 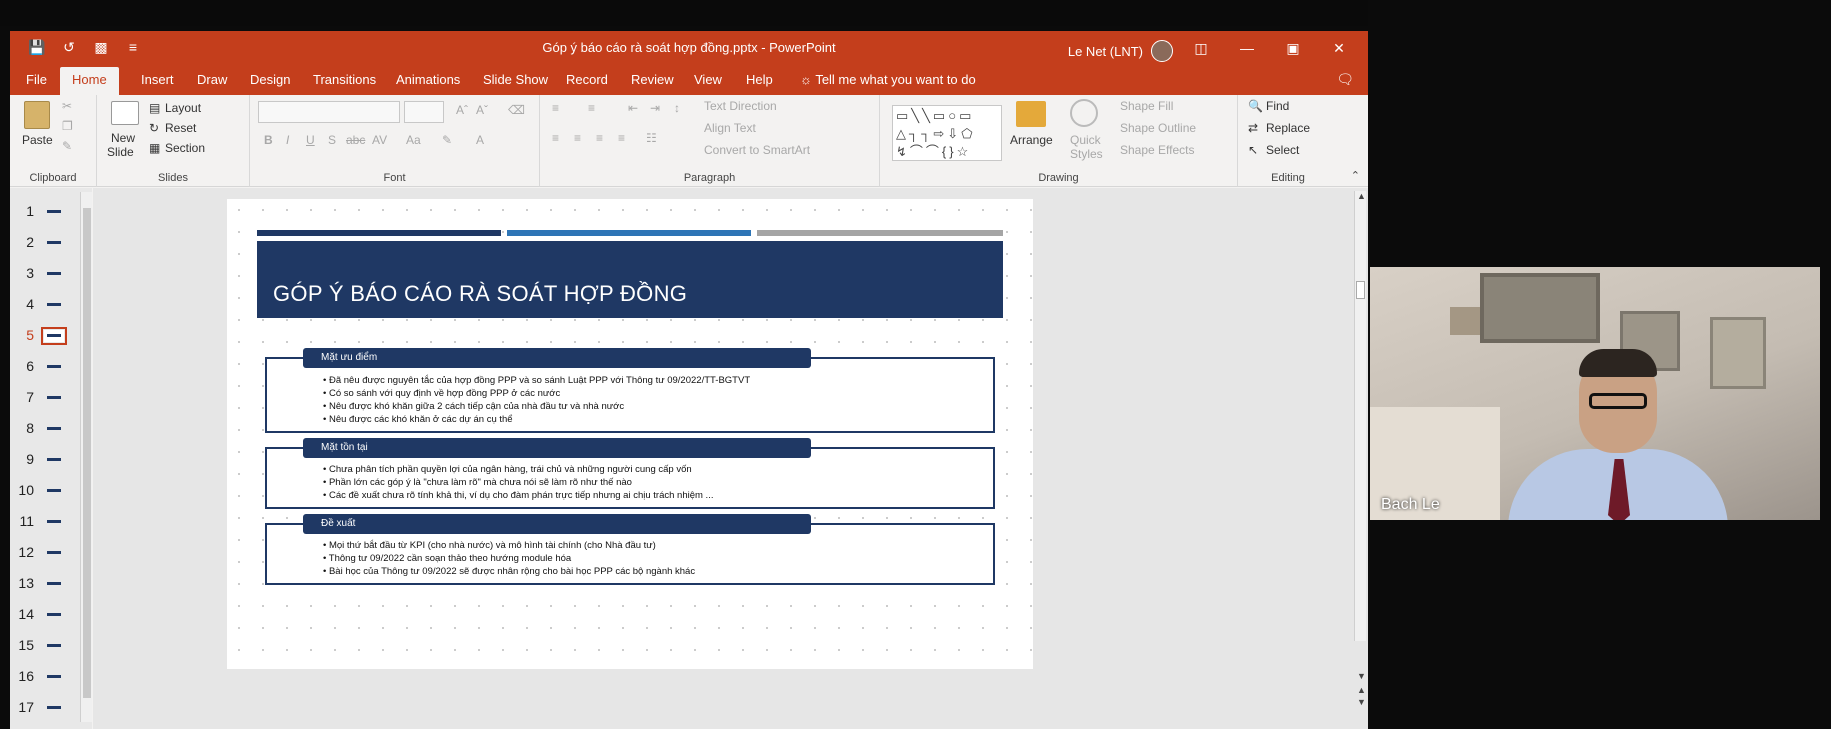 What do you see at coordinates (37, 115) in the screenshot?
I see `paste-icon` at bounding box center [37, 115].